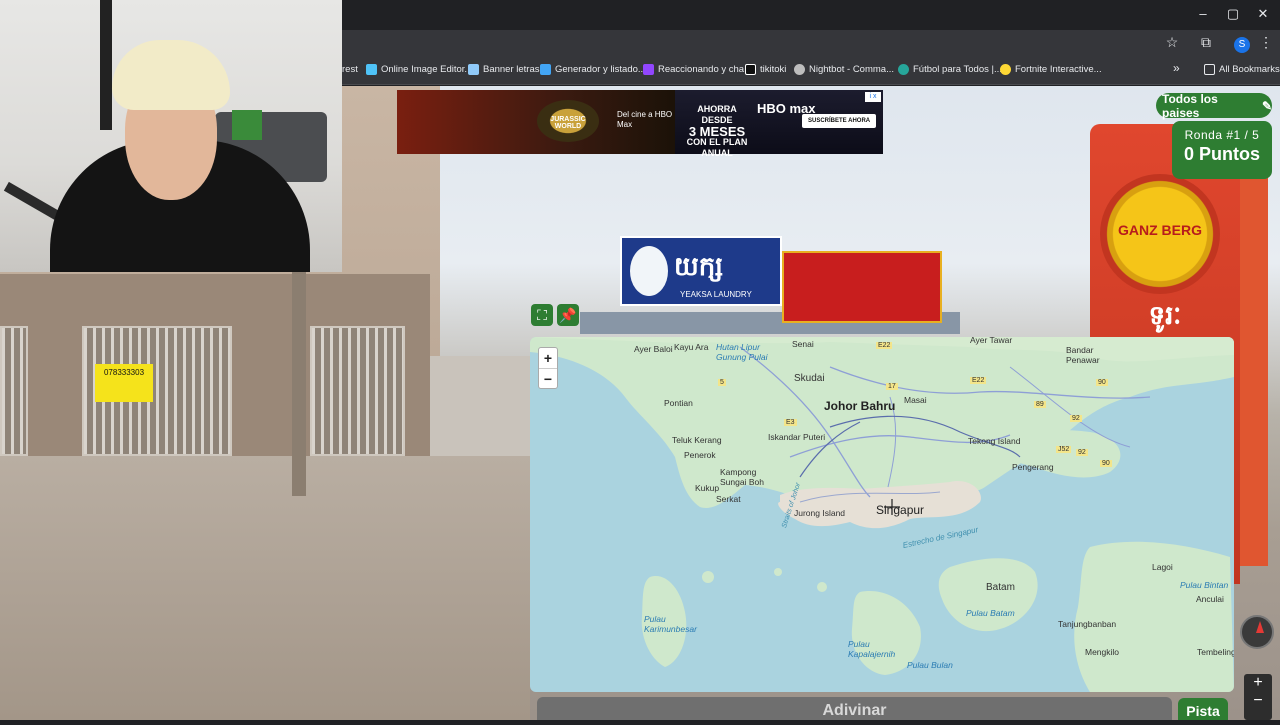 The width and height of the screenshot is (1280, 725). What do you see at coordinates (1102, 652) in the screenshot?
I see `map-label: Mengkilo` at bounding box center [1102, 652].